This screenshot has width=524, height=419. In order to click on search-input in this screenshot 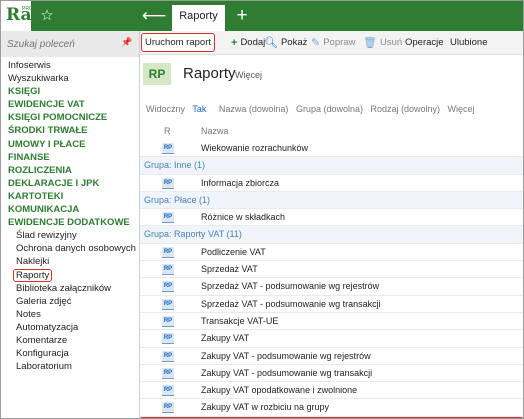, I will do `click(62, 44)`.